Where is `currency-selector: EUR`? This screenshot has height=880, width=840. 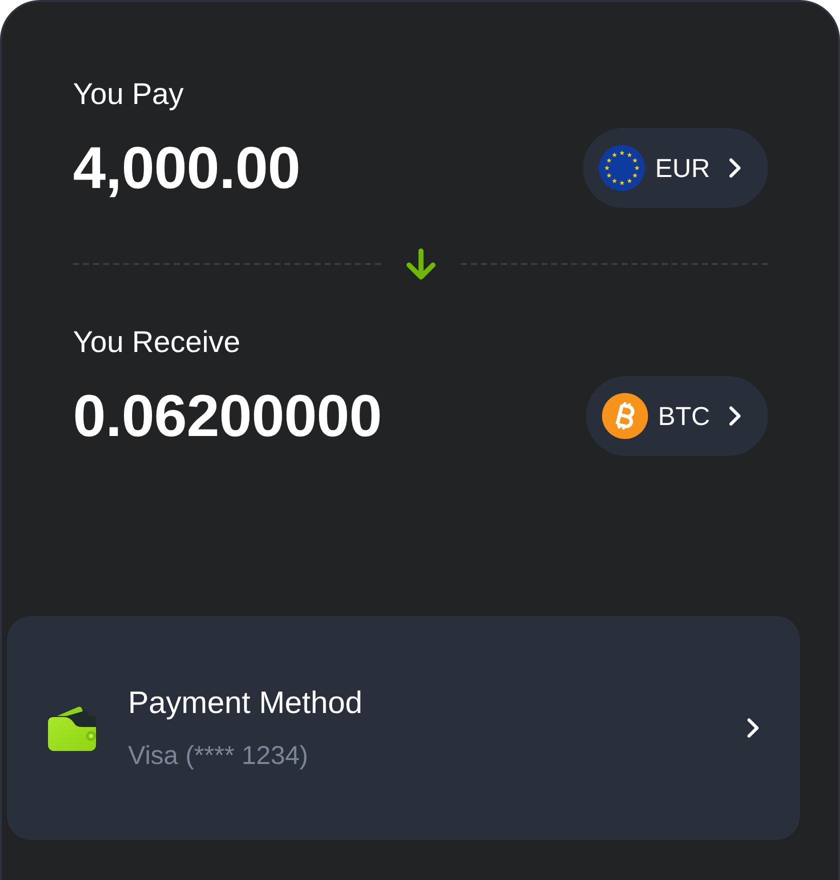
currency-selector: EUR is located at coordinates (675, 168).